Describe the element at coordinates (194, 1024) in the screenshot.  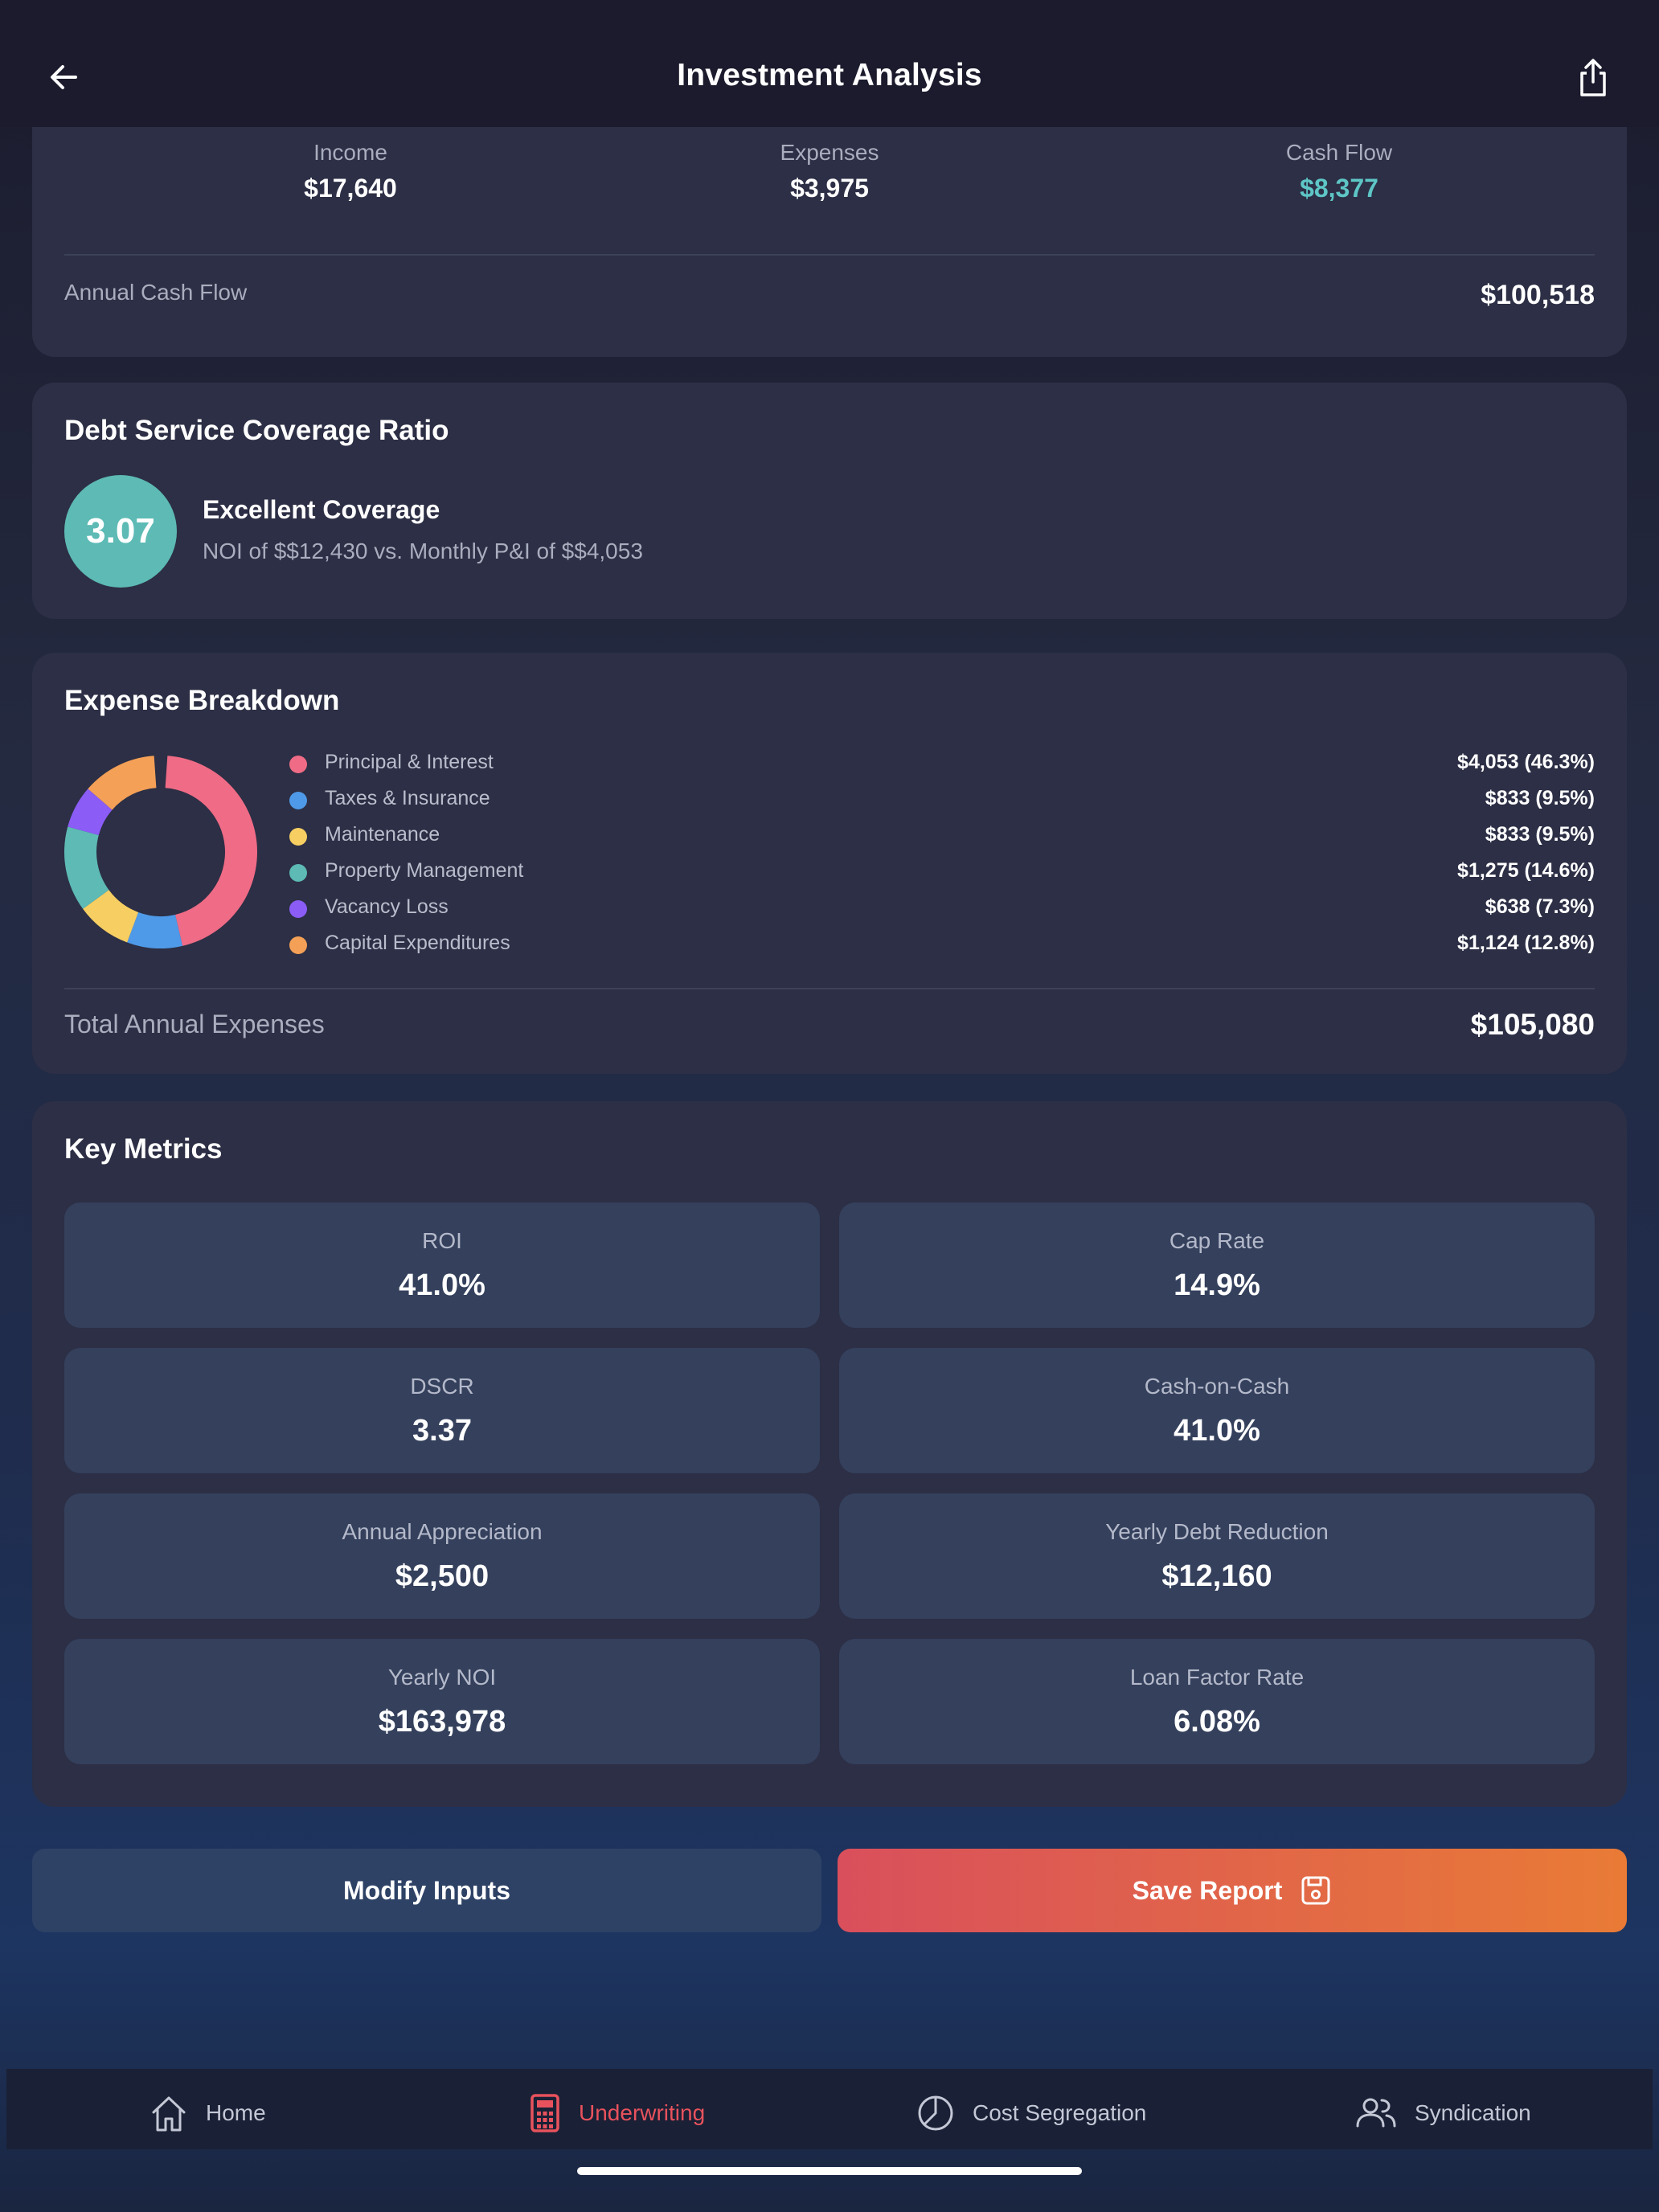
I see `total-expenses-label: Total Annual Expenses` at that location.